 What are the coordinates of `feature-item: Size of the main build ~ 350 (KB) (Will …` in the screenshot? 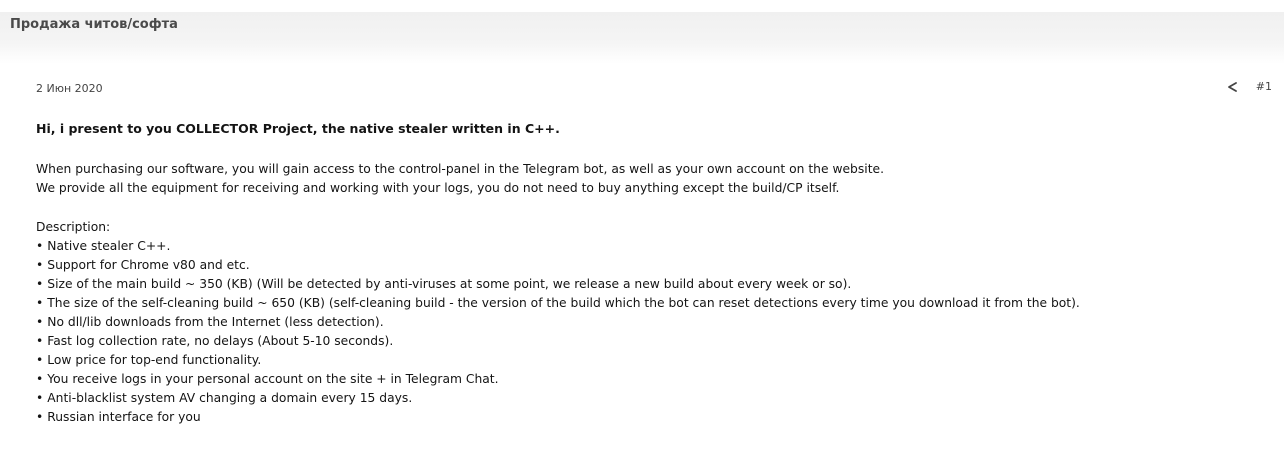 It's located at (656, 284).